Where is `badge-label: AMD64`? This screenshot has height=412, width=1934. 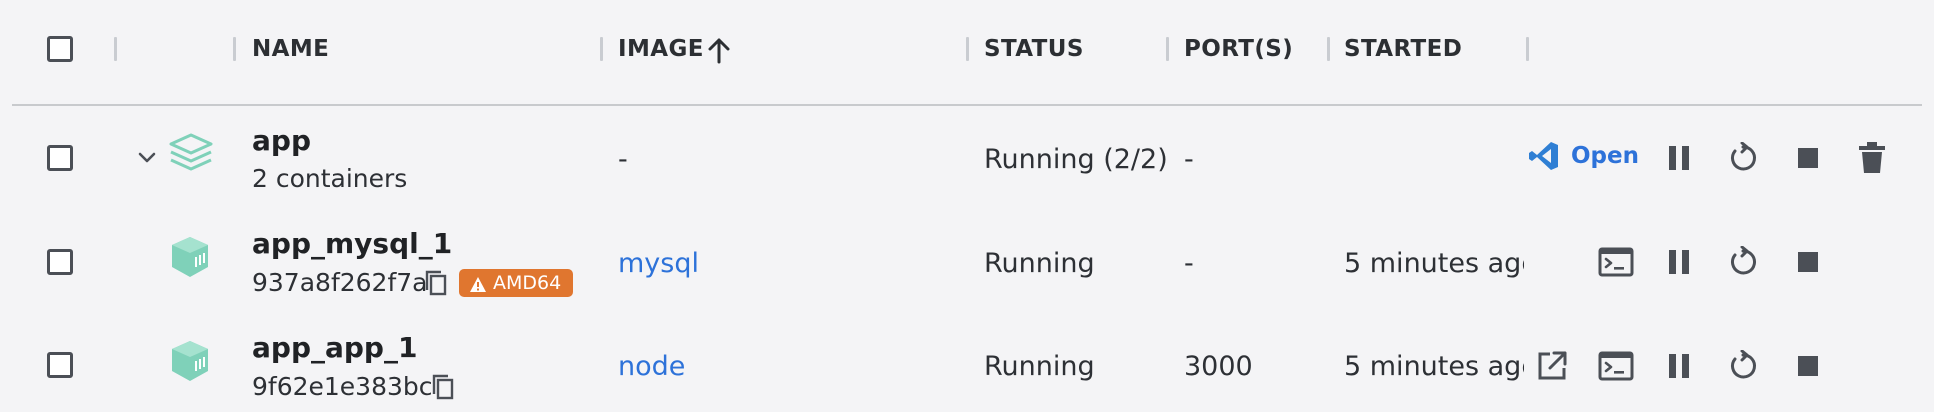
badge-label: AMD64 is located at coordinates (527, 283).